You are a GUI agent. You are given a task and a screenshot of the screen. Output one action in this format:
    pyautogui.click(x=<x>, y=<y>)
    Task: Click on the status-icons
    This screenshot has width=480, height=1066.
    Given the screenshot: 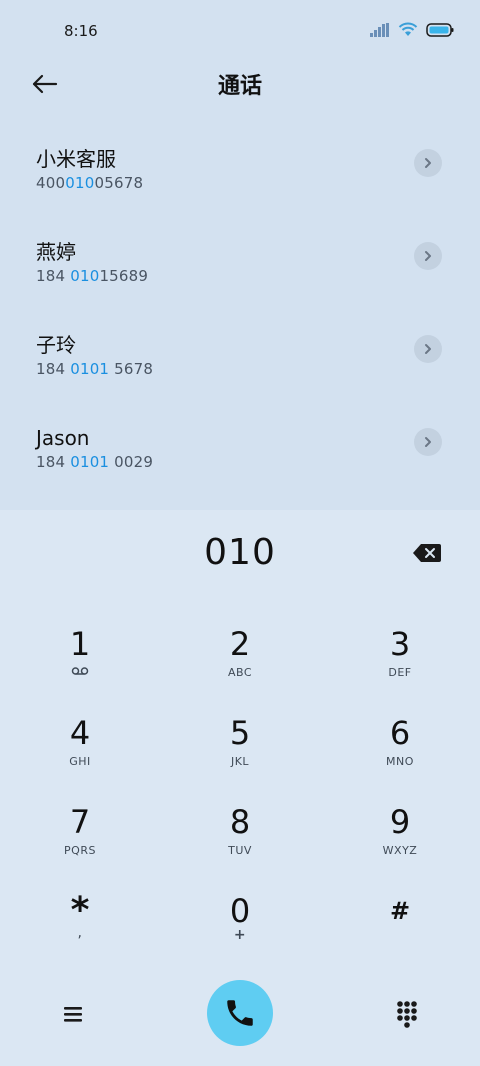 What is the action you would take?
    pyautogui.click(x=412, y=29)
    